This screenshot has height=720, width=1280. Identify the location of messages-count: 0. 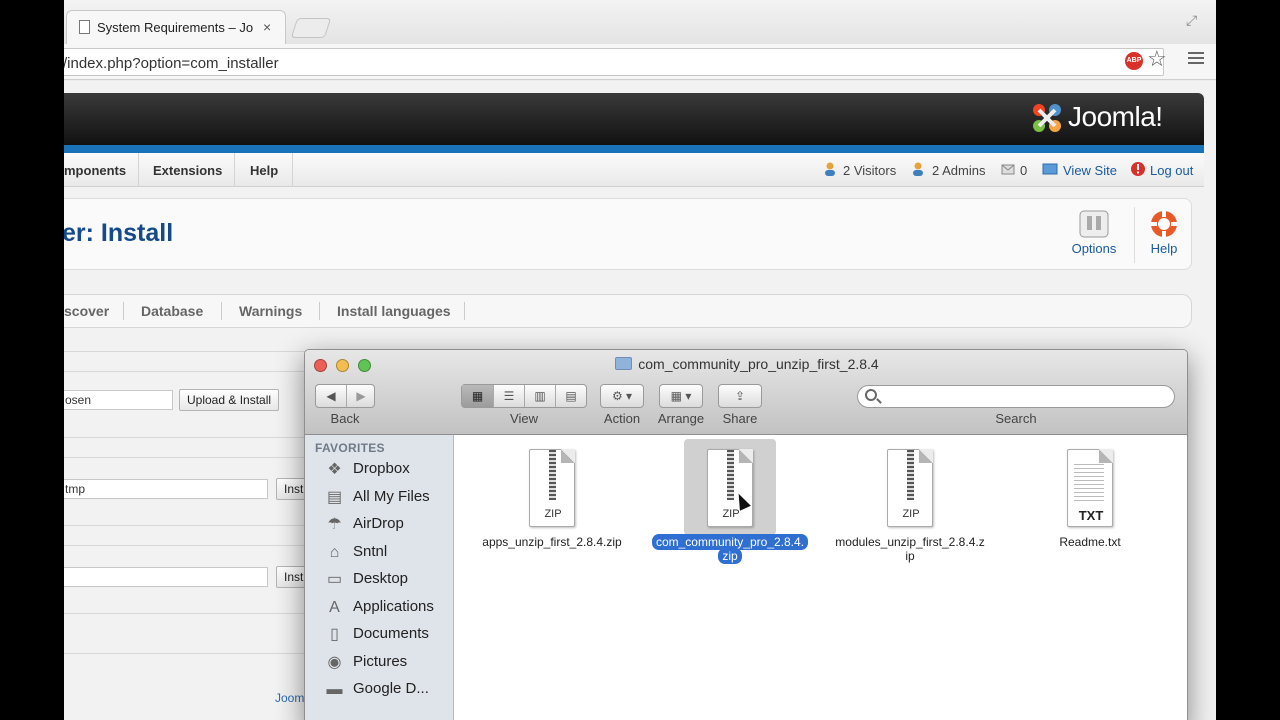
(1024, 170).